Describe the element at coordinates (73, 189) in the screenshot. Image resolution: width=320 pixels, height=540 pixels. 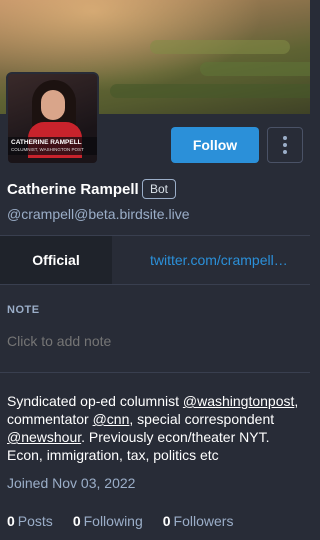
I see `display-name: Catherine Rampell` at that location.